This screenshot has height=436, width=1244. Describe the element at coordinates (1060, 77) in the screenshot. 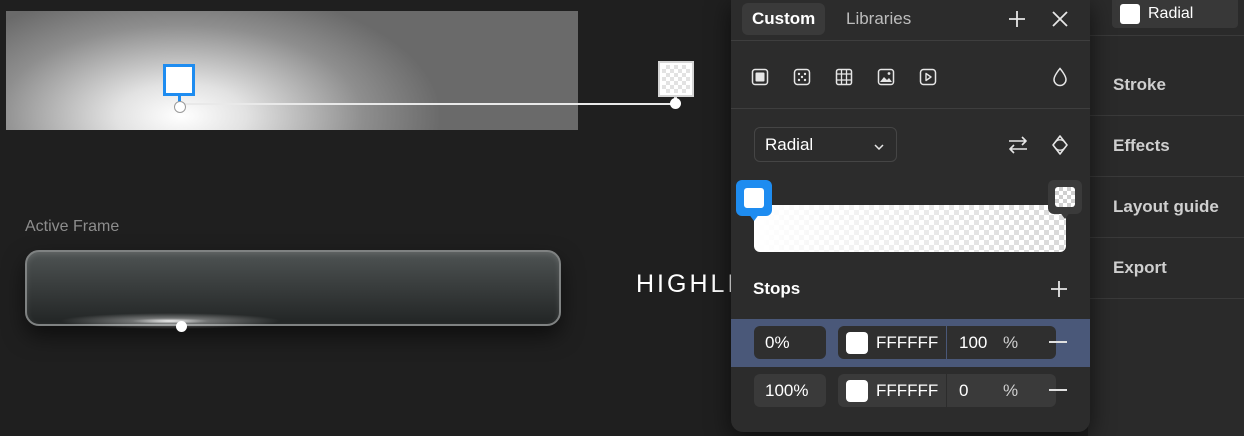

I see `opacity-drop-icon` at that location.